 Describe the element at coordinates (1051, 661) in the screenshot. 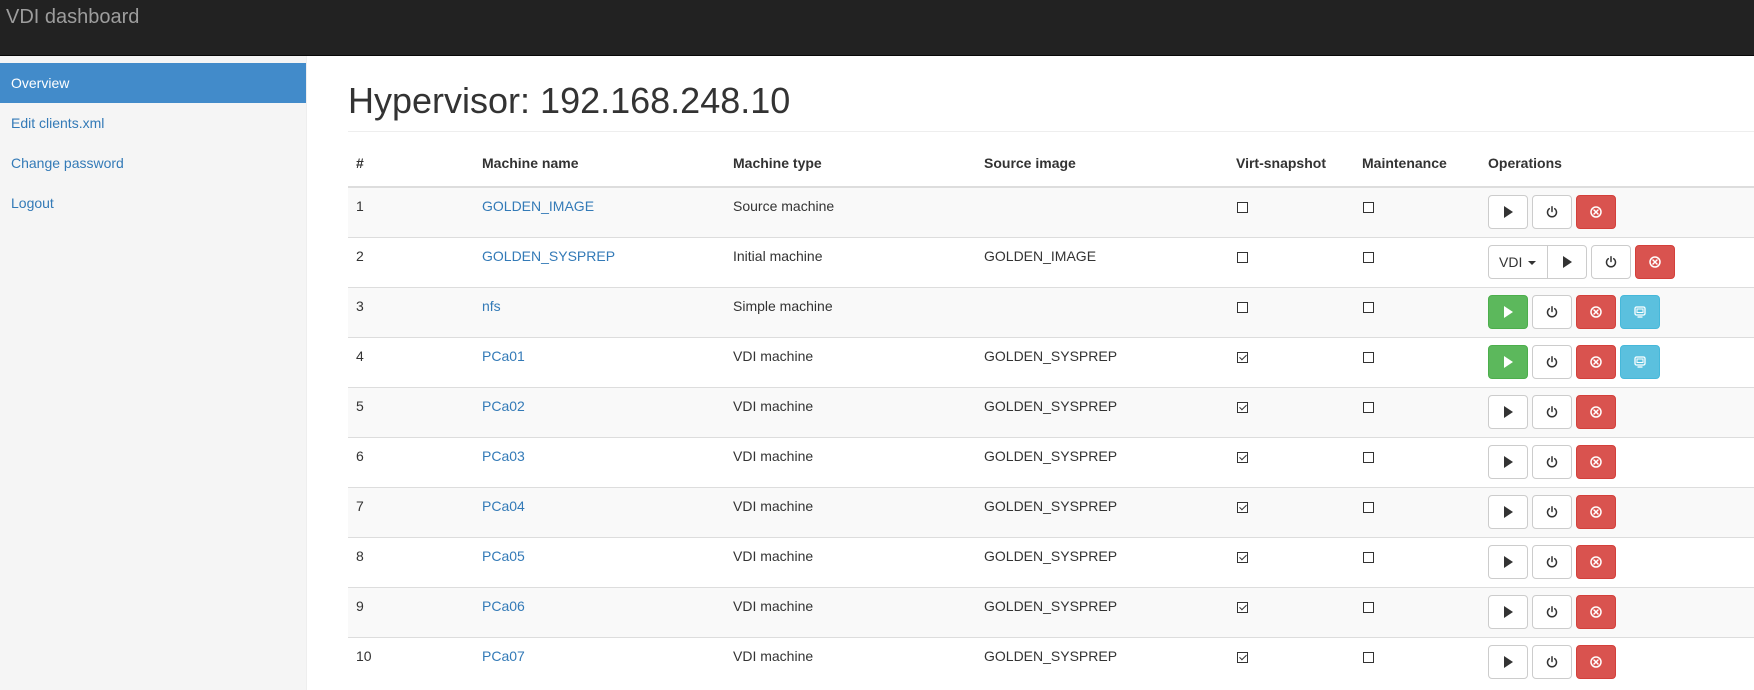

I see `table-row: 10 PCa07 VDI machine GOLDEN_SYSPREP` at that location.